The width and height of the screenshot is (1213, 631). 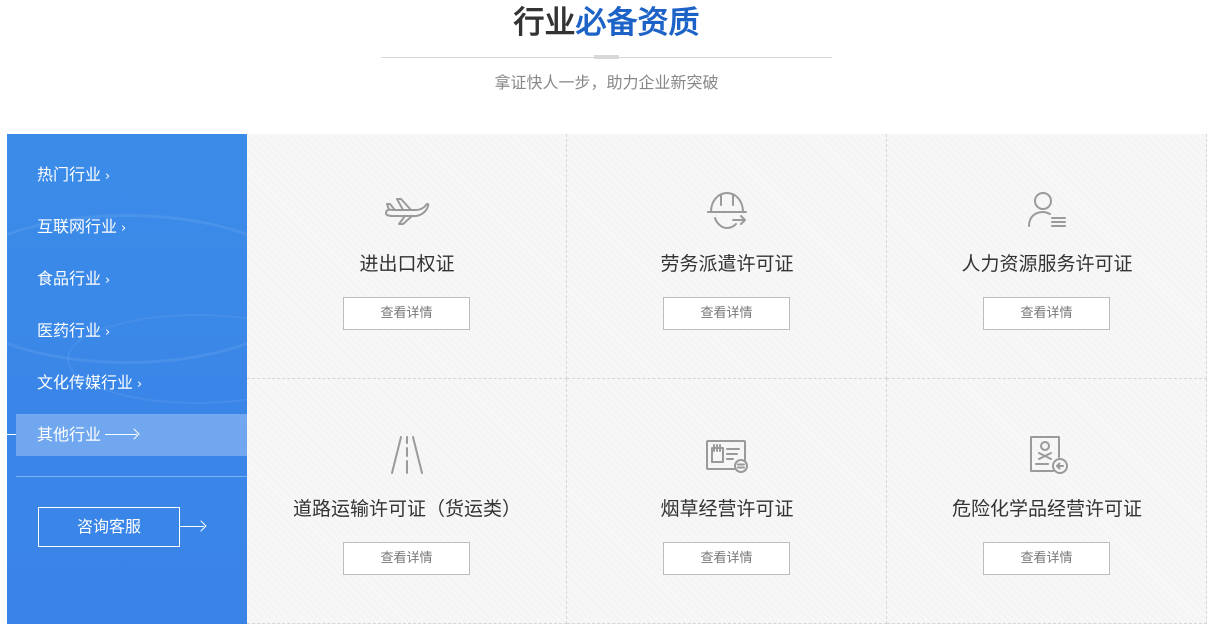 I want to click on card-road-transport: 道路运输许可证（货运类） 查看详情, so click(x=407, y=501).